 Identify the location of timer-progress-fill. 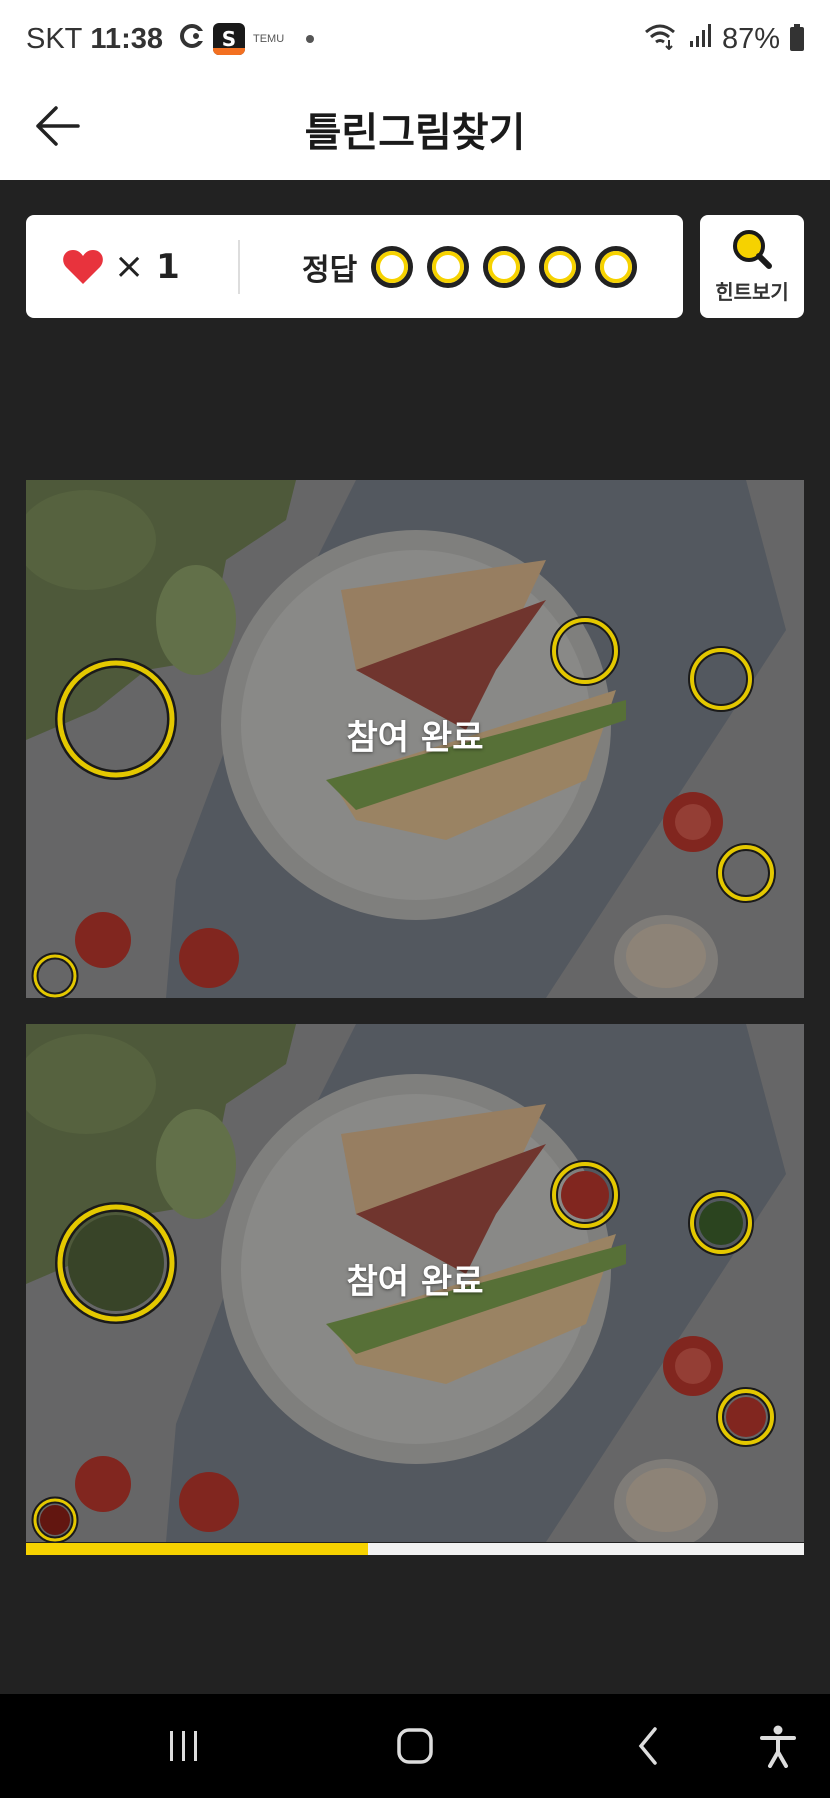
(197, 1549).